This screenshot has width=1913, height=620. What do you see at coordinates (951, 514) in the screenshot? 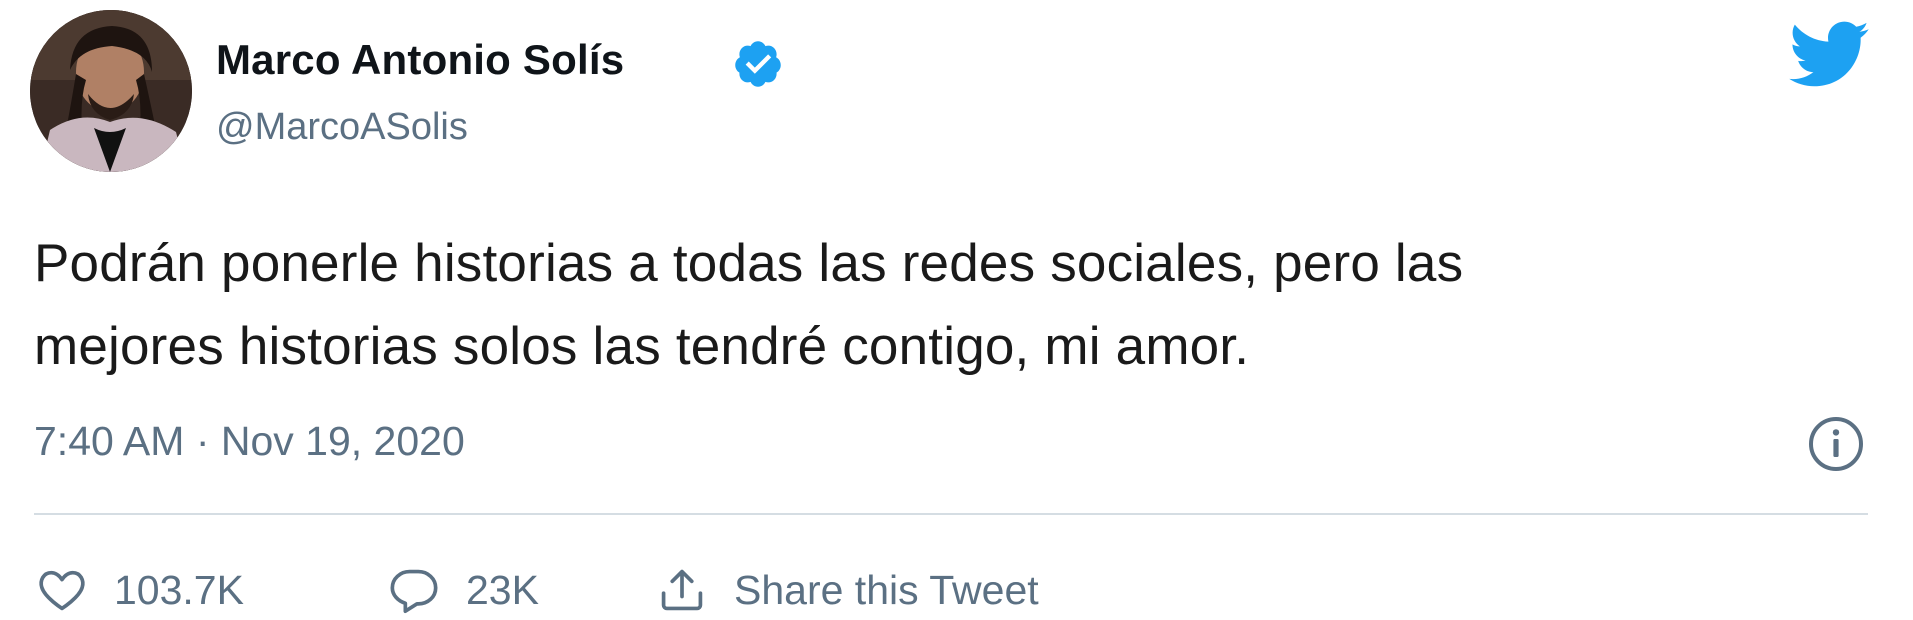
I see `divider` at bounding box center [951, 514].